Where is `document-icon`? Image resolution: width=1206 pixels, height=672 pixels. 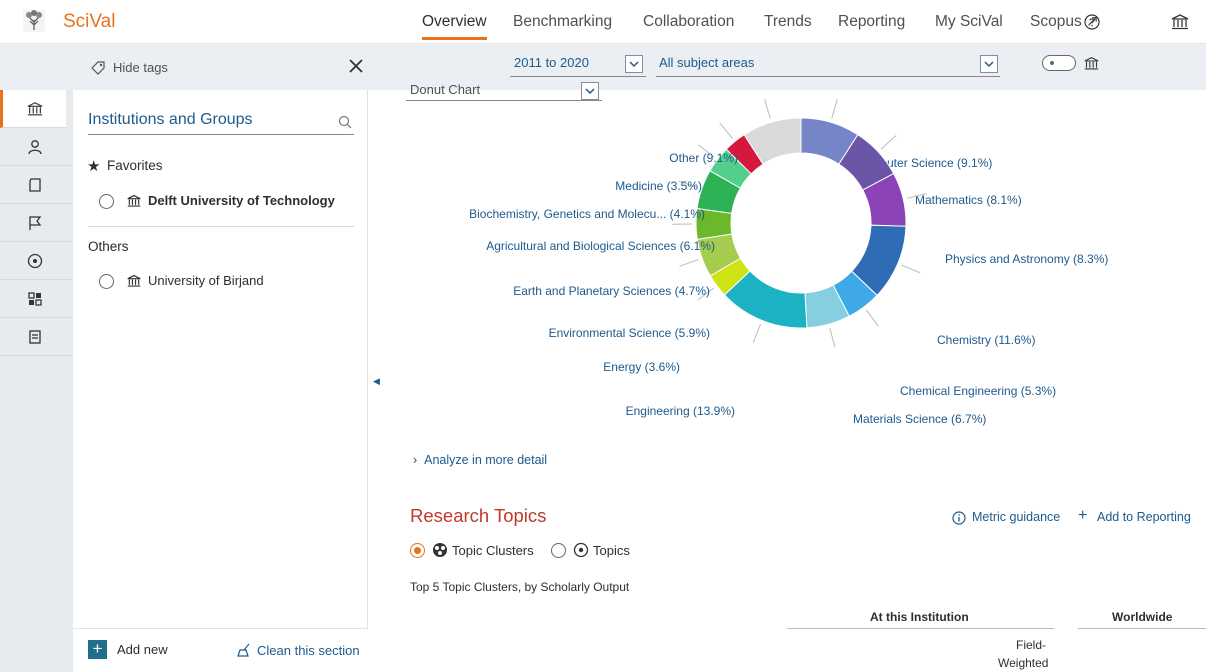
document-icon is located at coordinates (35, 185).